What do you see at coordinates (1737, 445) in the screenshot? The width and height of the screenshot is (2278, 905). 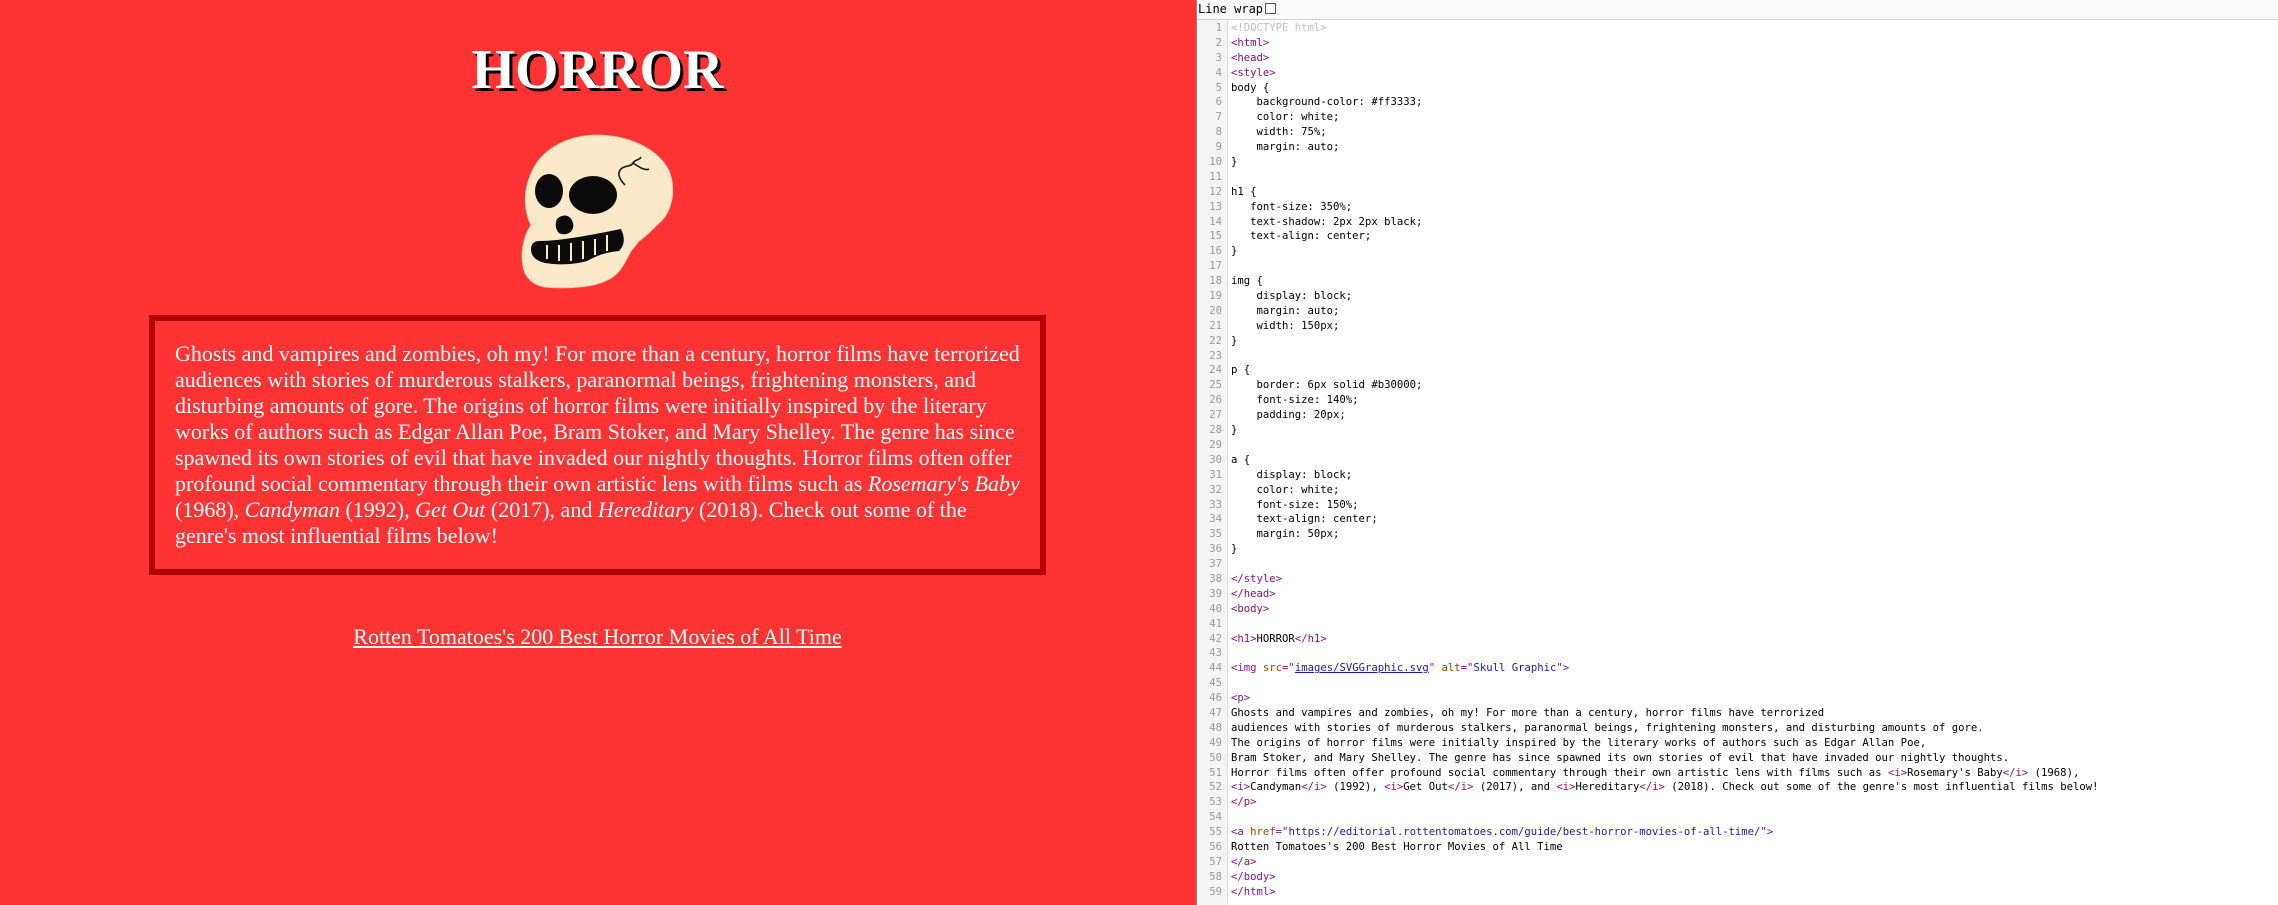 I see `code-line: 29` at bounding box center [1737, 445].